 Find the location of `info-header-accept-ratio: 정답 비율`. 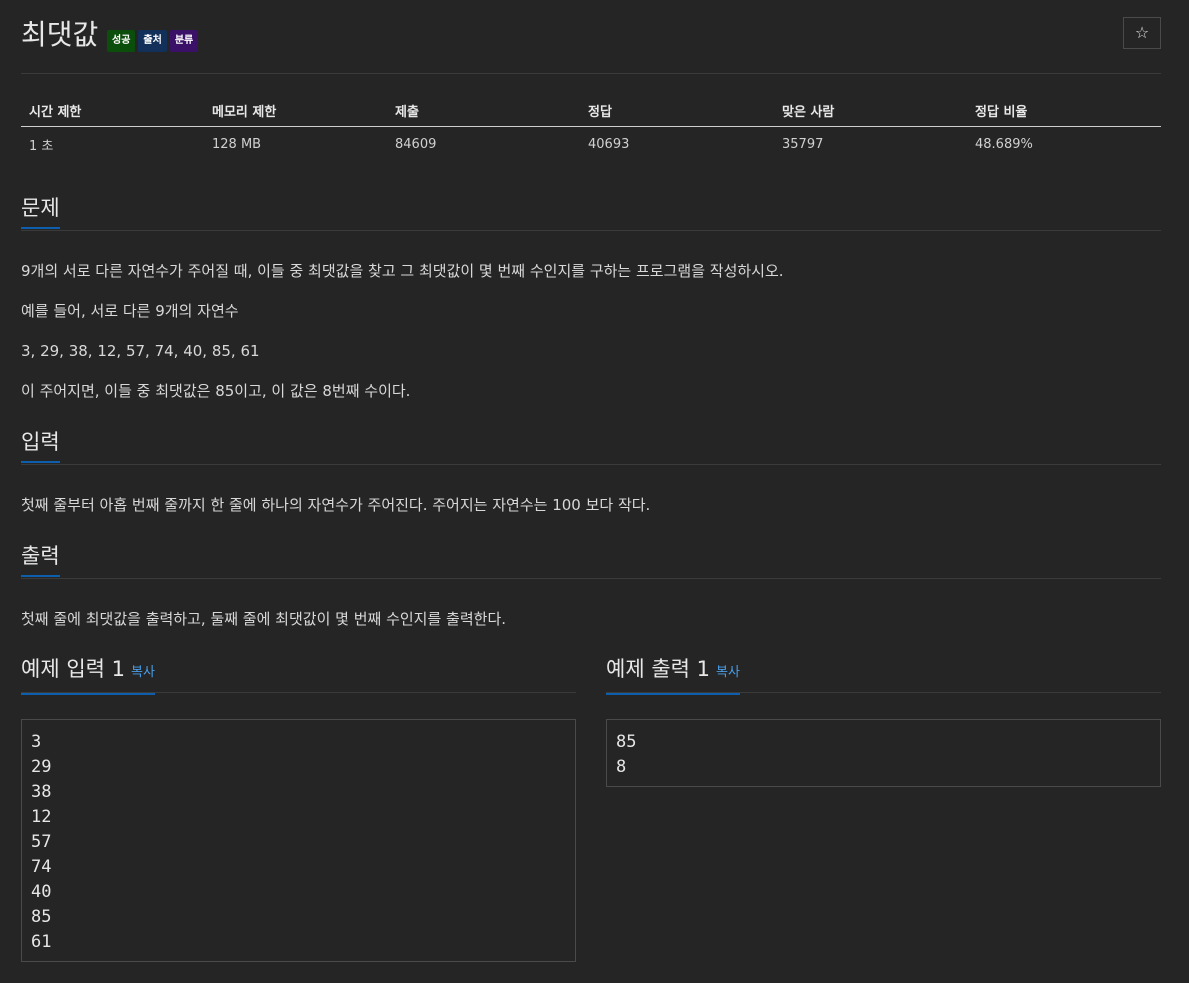

info-header-accept-ratio: 정답 비율 is located at coordinates (1064, 111).